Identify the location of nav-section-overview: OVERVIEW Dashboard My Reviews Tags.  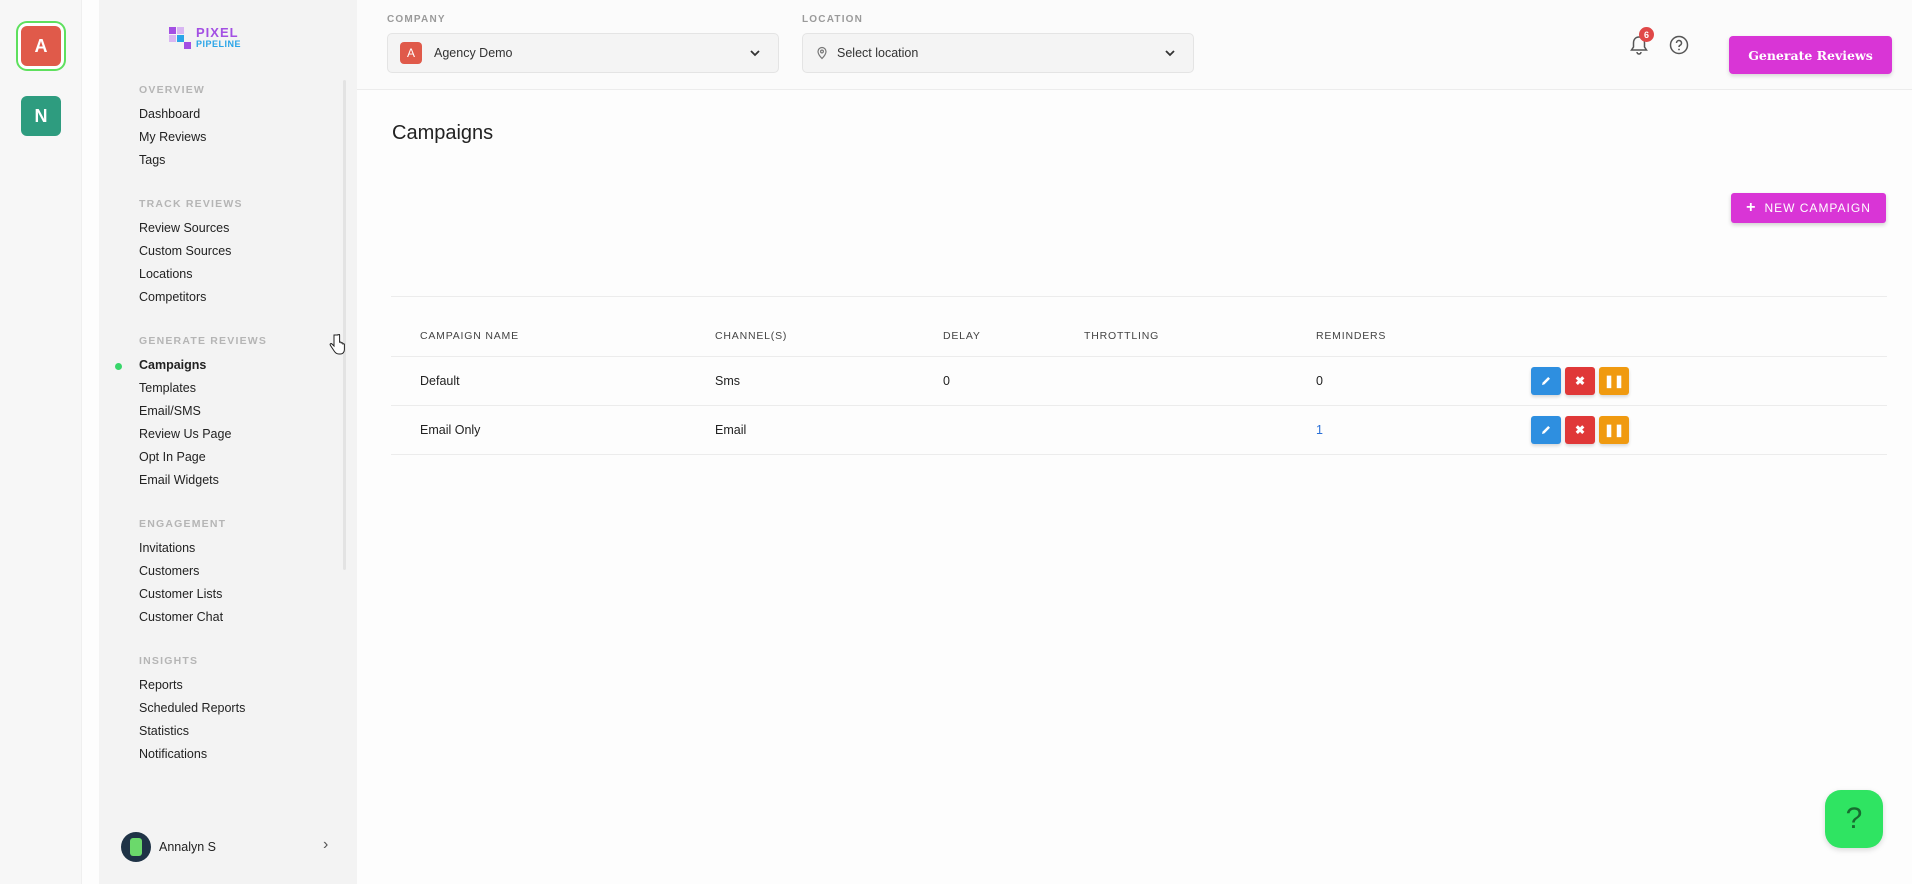
(239, 128).